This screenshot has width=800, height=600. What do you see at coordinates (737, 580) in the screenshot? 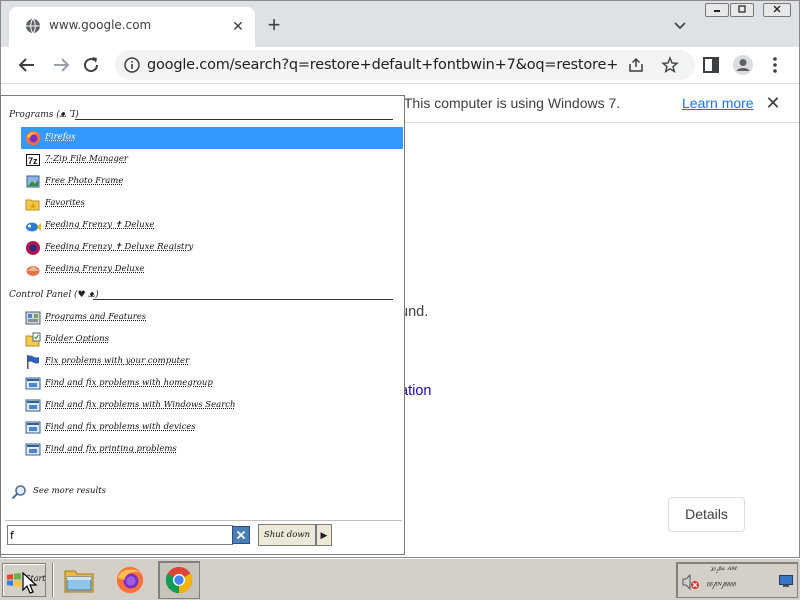
I see `system-tray: ᵡᵎ:ᵝᵃ ᴬᴹ ᵝᵝ/ᴵᴺ/ᵝᵝᵝᵝ` at bounding box center [737, 580].